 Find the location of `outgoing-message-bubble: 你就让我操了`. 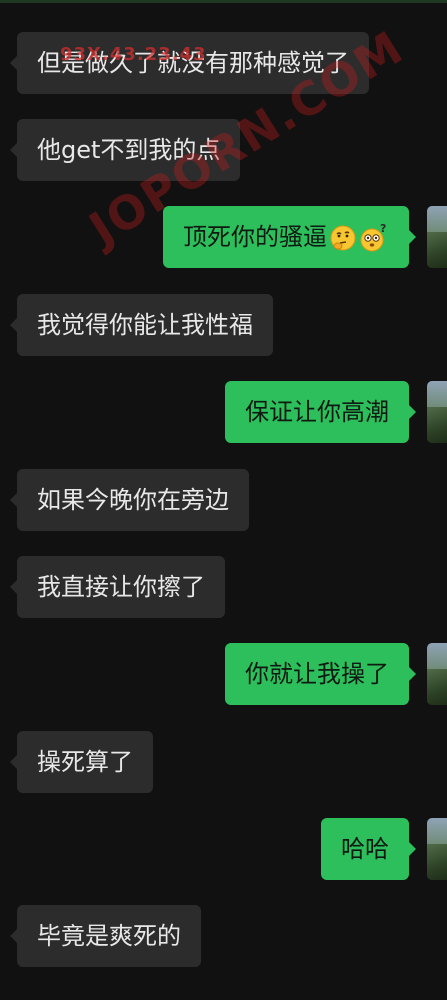

outgoing-message-bubble: 你就让我操了 is located at coordinates (320, 674).